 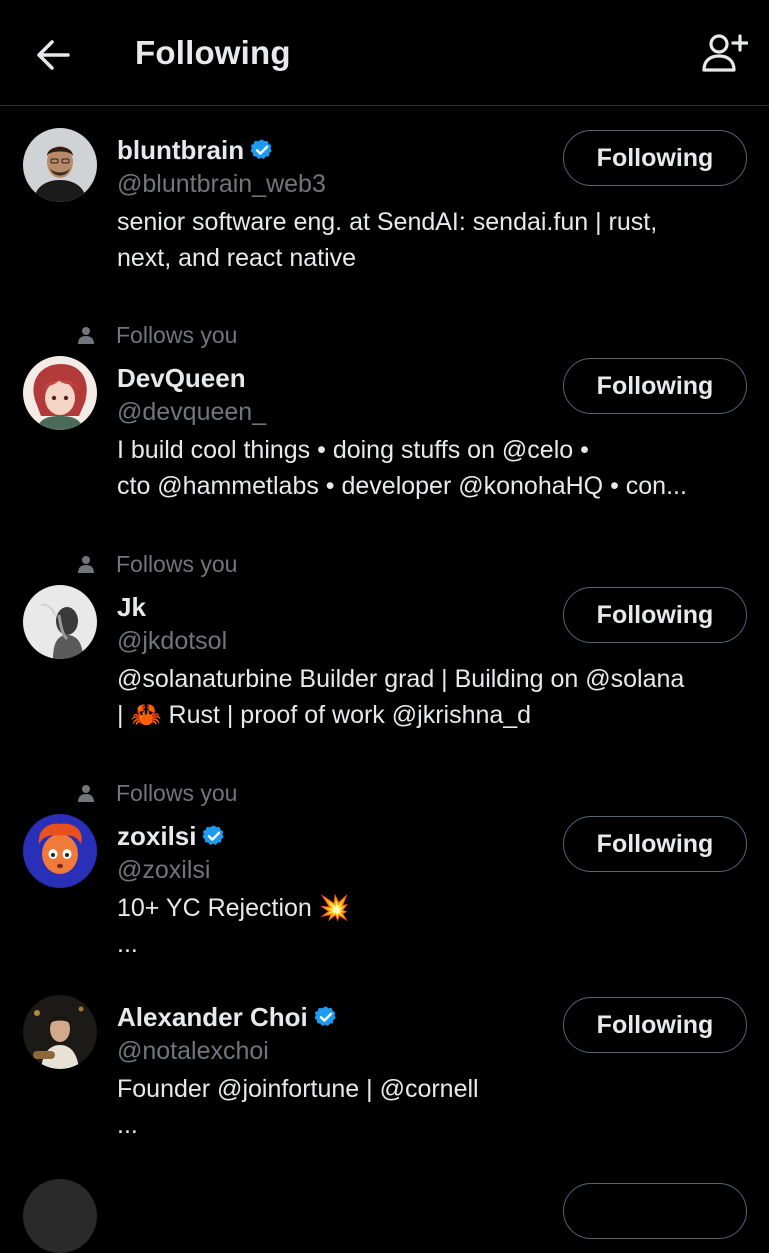 What do you see at coordinates (384, 53) in the screenshot?
I see `top-bar: Following` at bounding box center [384, 53].